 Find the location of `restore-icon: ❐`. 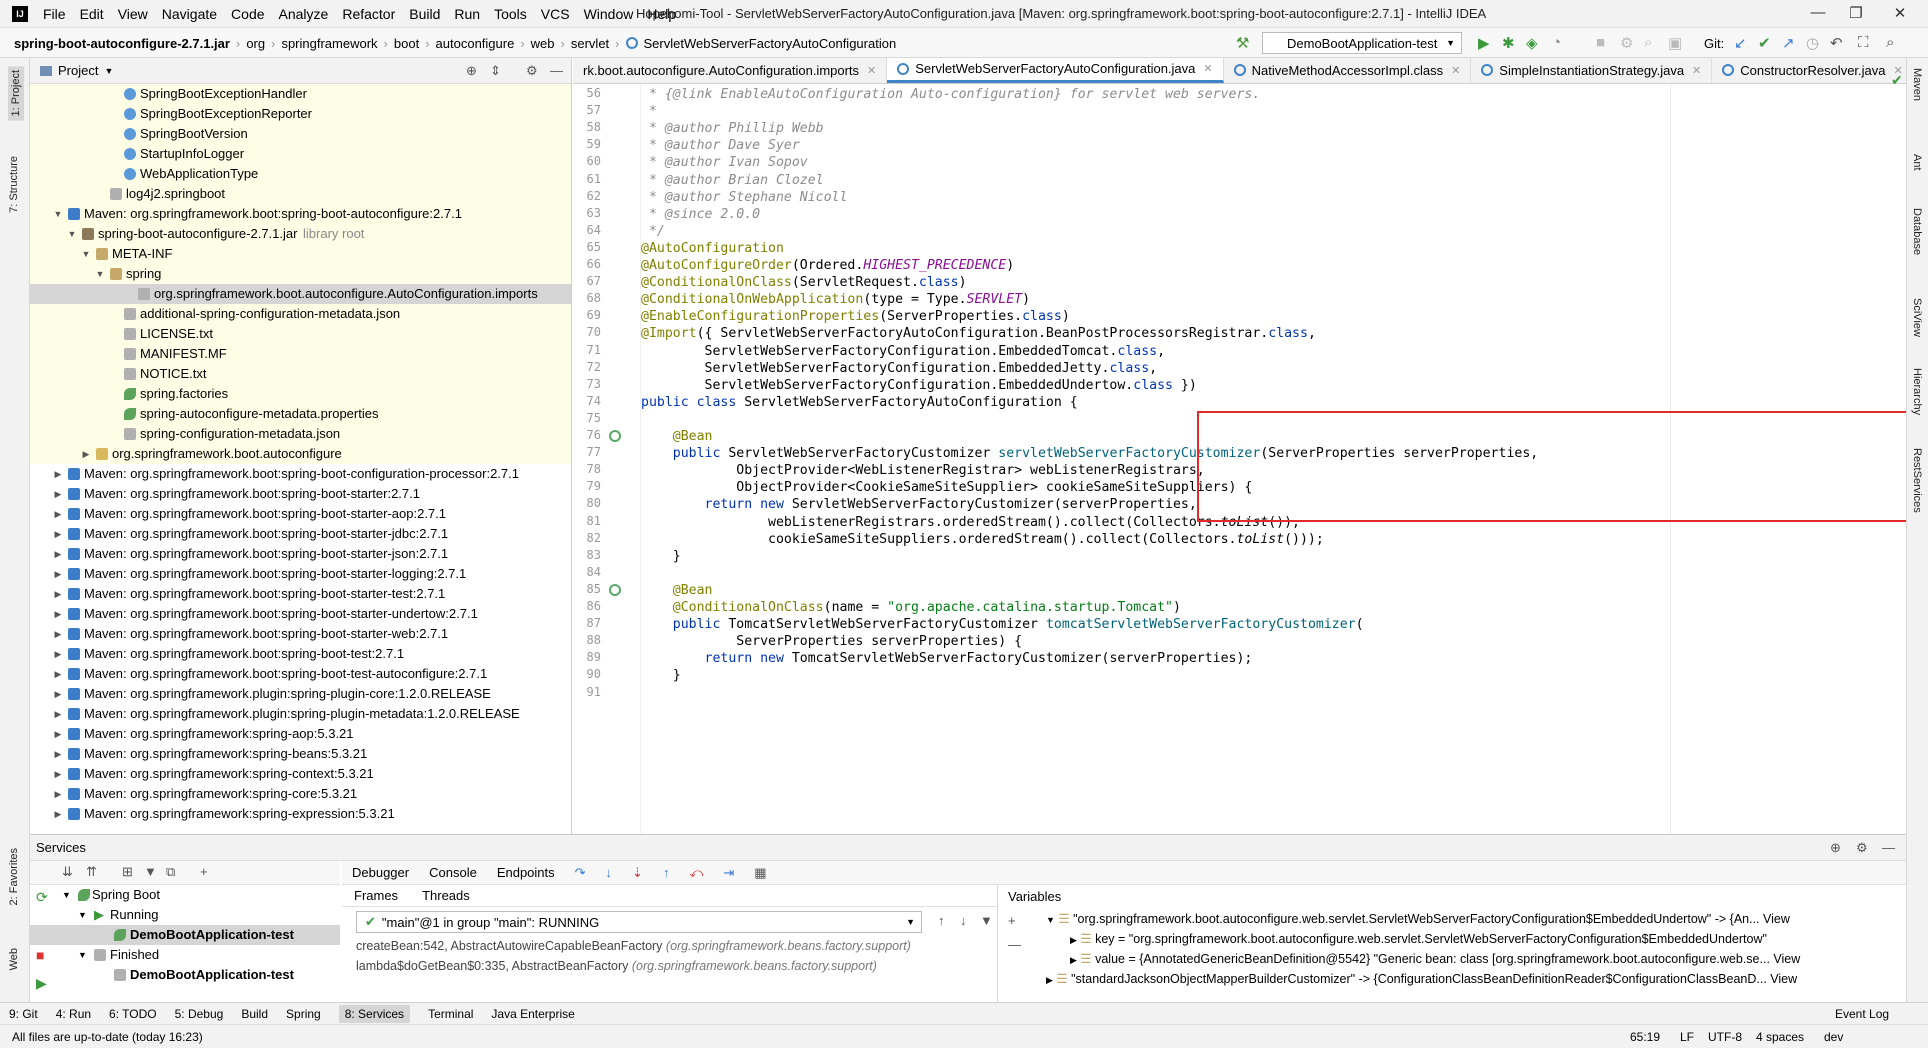

restore-icon: ❐ is located at coordinates (1856, 13).